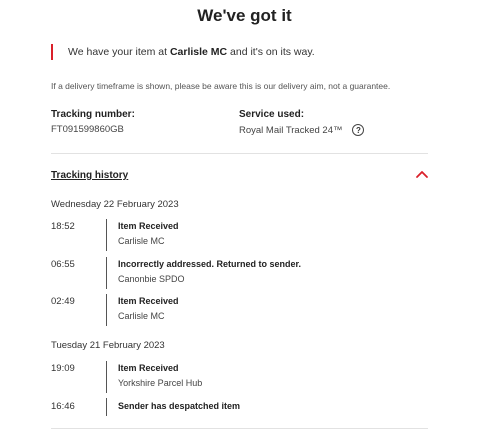 This screenshot has height=432, width=489. Describe the element at coordinates (119, 52) in the screenshot. I see `notice-prefix: We have your item at` at that location.